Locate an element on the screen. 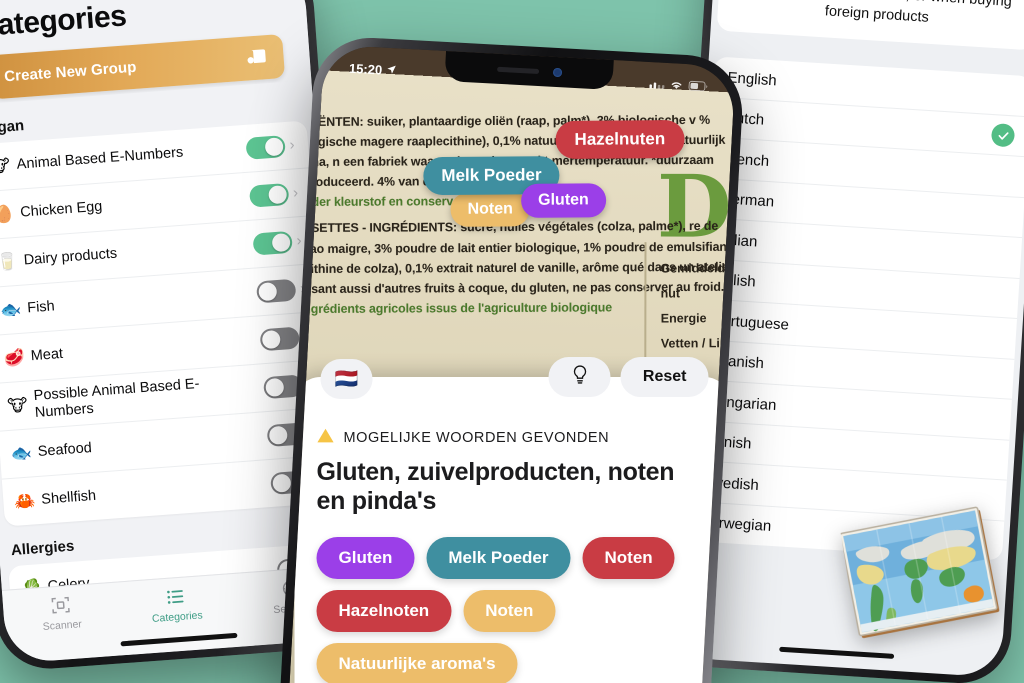 This screenshot has width=1024, height=683. found-status: MOGELIJKE WOORDEN GEVONDEN is located at coordinates (513, 438).